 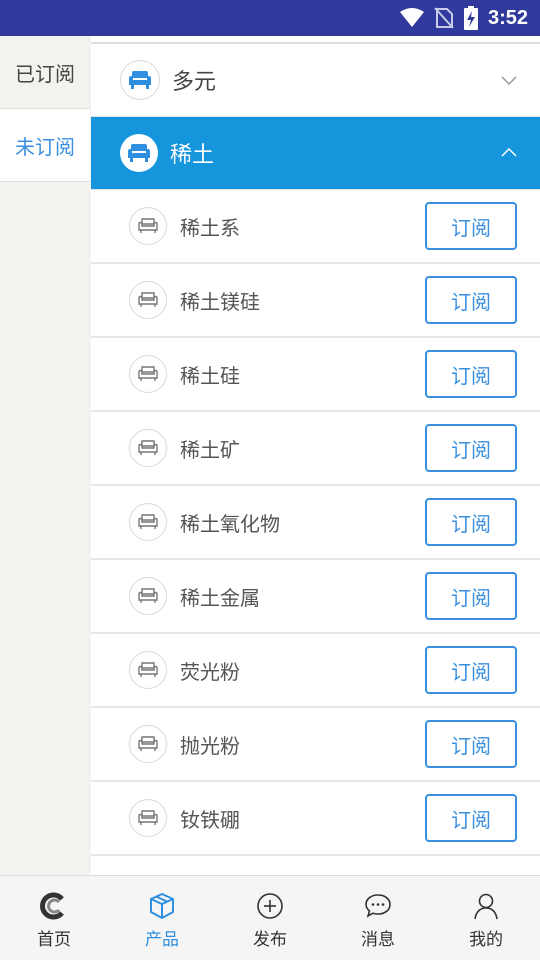 What do you see at coordinates (220, 597) in the screenshot?
I see `subcategory-label: 稀土金属` at bounding box center [220, 597].